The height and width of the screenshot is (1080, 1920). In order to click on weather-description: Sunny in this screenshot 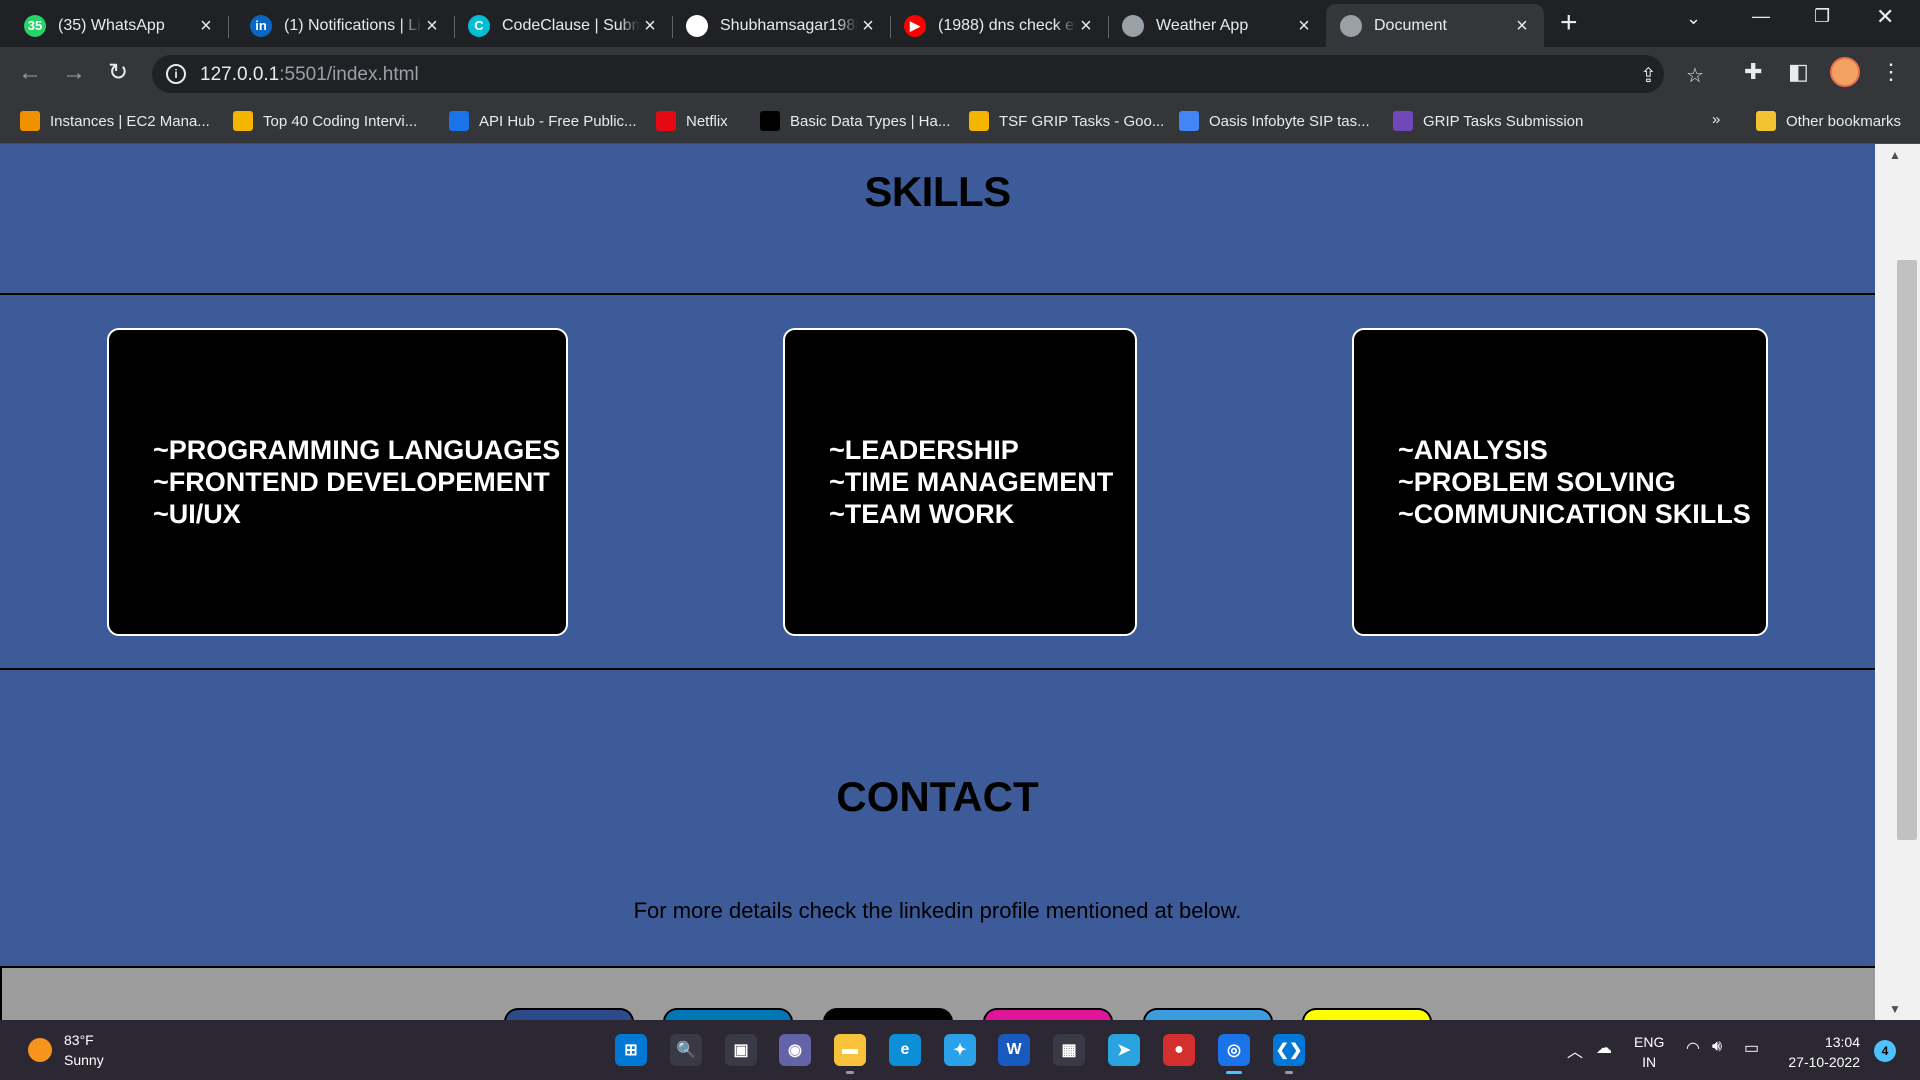, I will do `click(84, 1060)`.